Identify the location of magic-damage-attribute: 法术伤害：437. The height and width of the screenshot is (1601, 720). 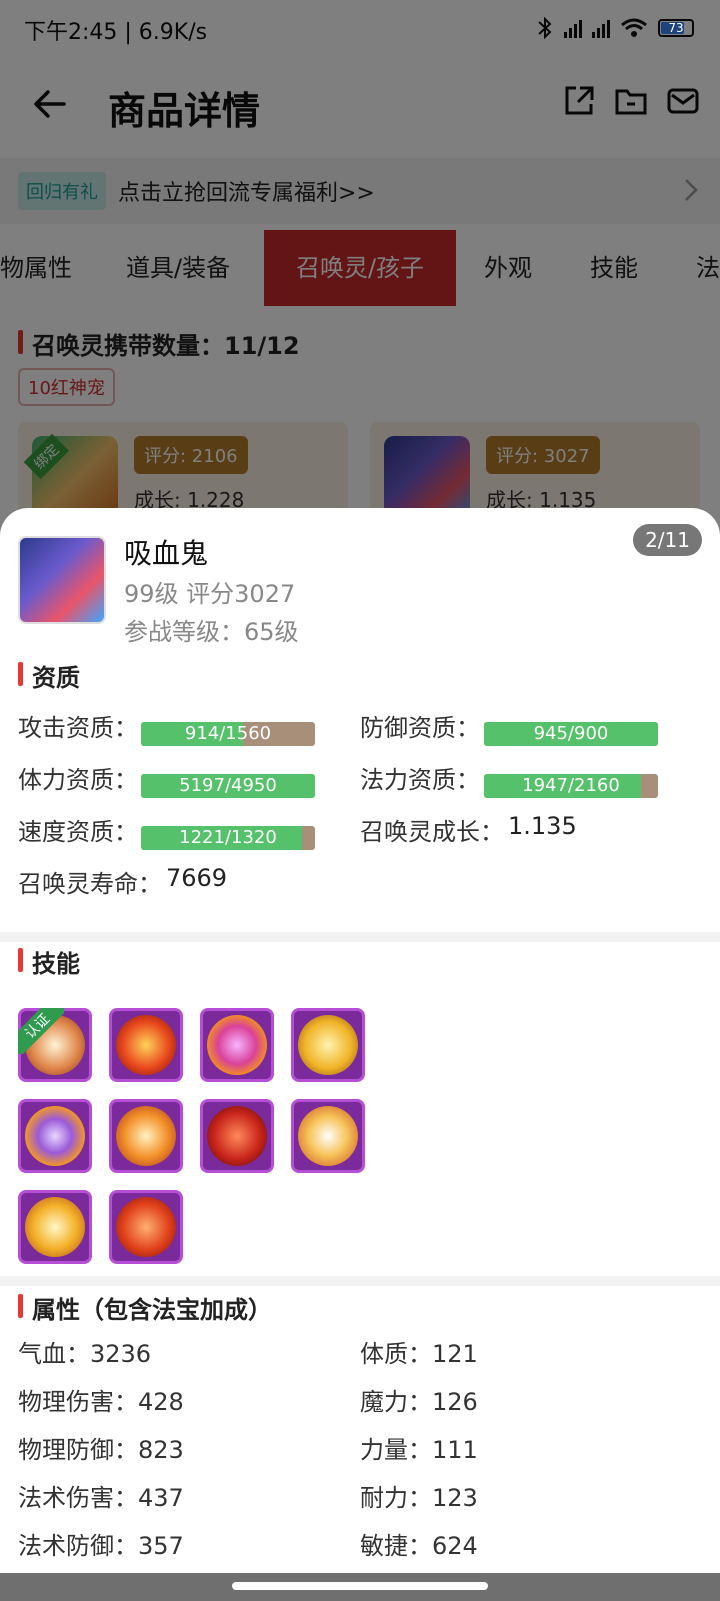
(101, 1498).